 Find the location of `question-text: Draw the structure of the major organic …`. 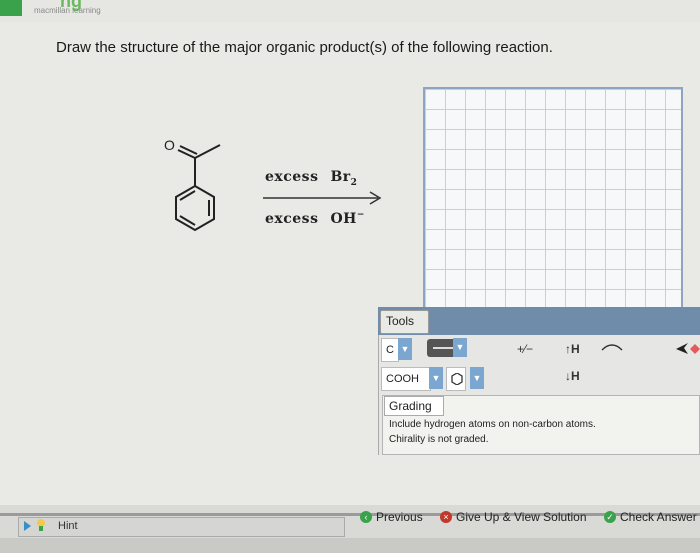

question-text: Draw the structure of the major organic … is located at coordinates (304, 47).